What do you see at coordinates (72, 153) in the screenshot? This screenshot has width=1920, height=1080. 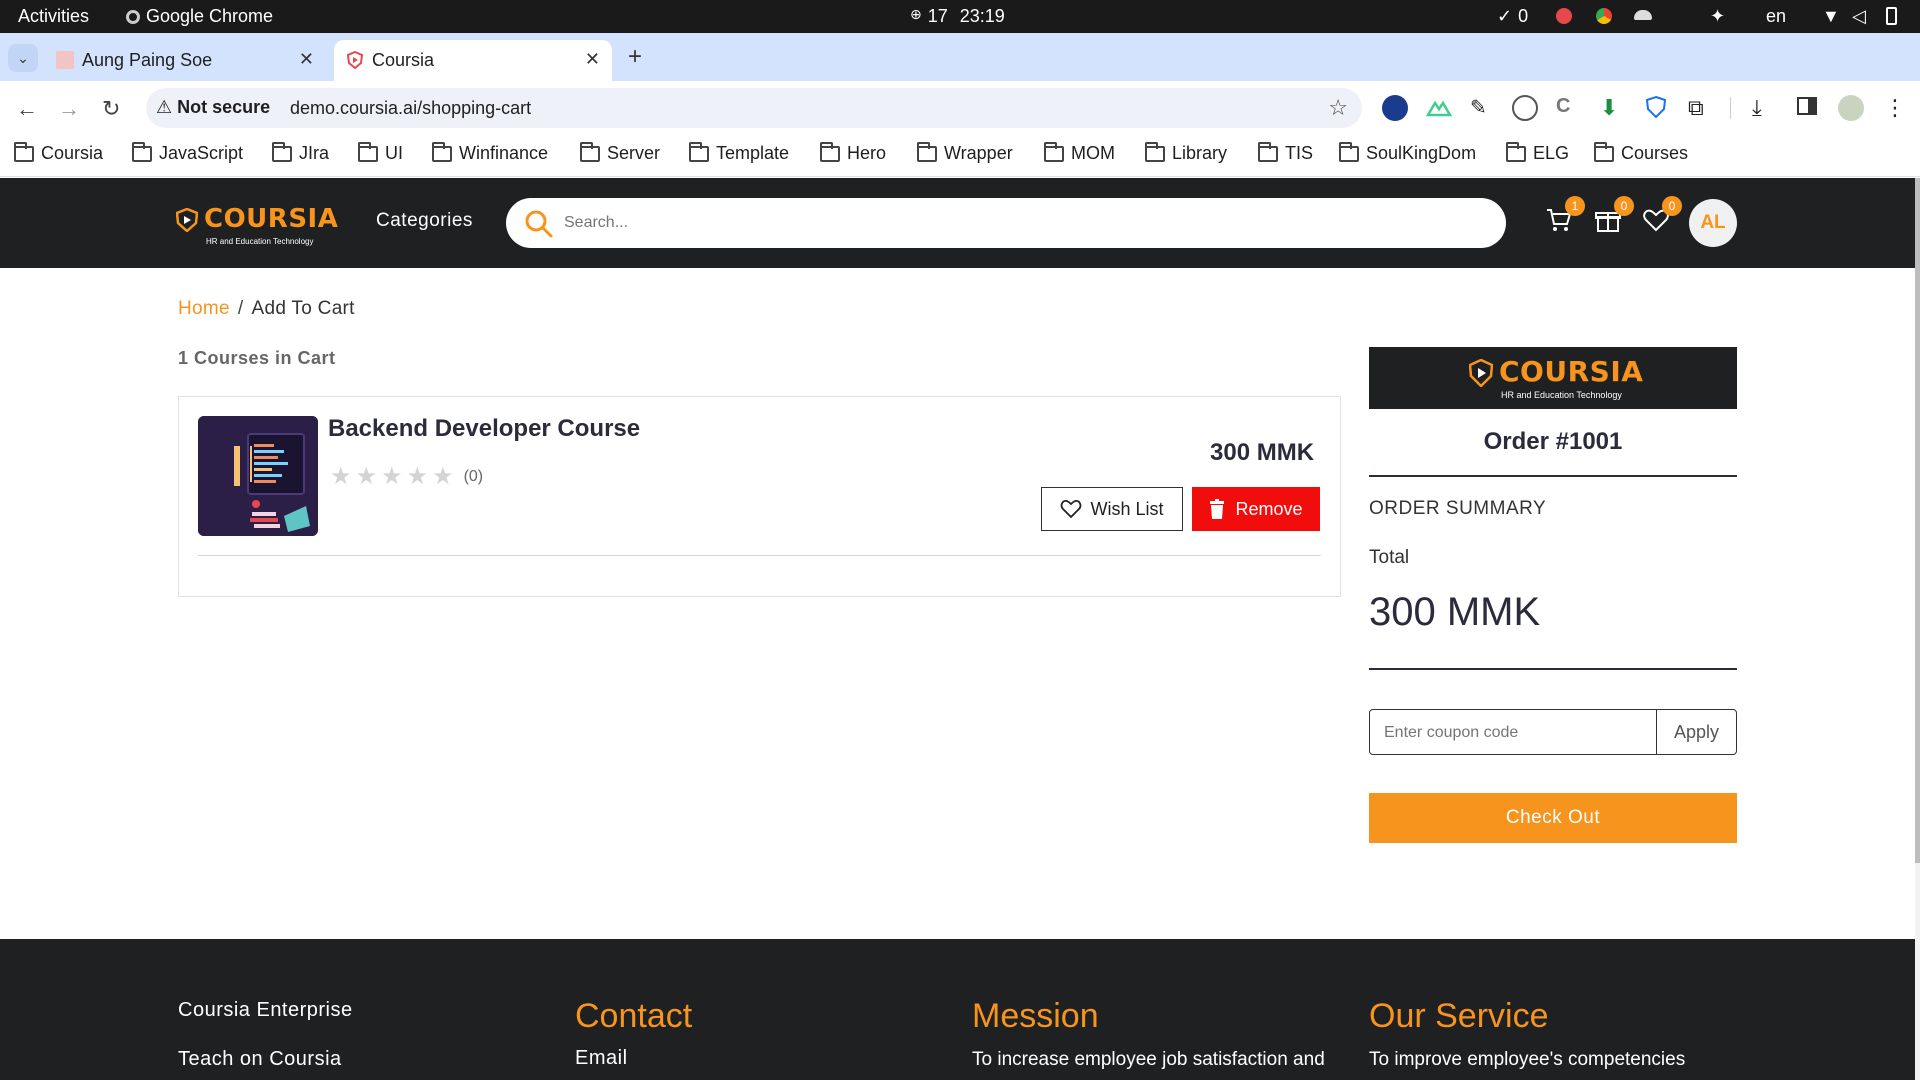 I see `bookmark-label: Coursia` at bounding box center [72, 153].